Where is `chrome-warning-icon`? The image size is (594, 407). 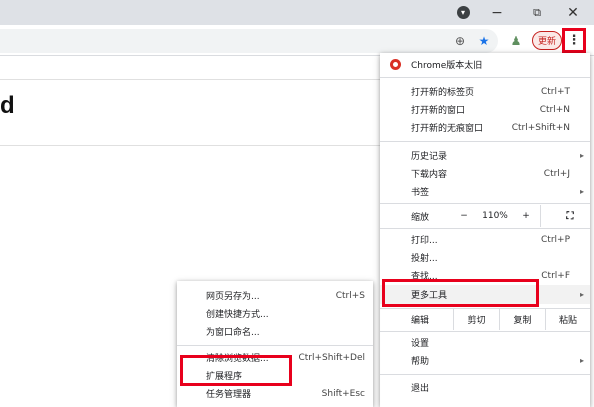 chrome-warning-icon is located at coordinates (395, 64).